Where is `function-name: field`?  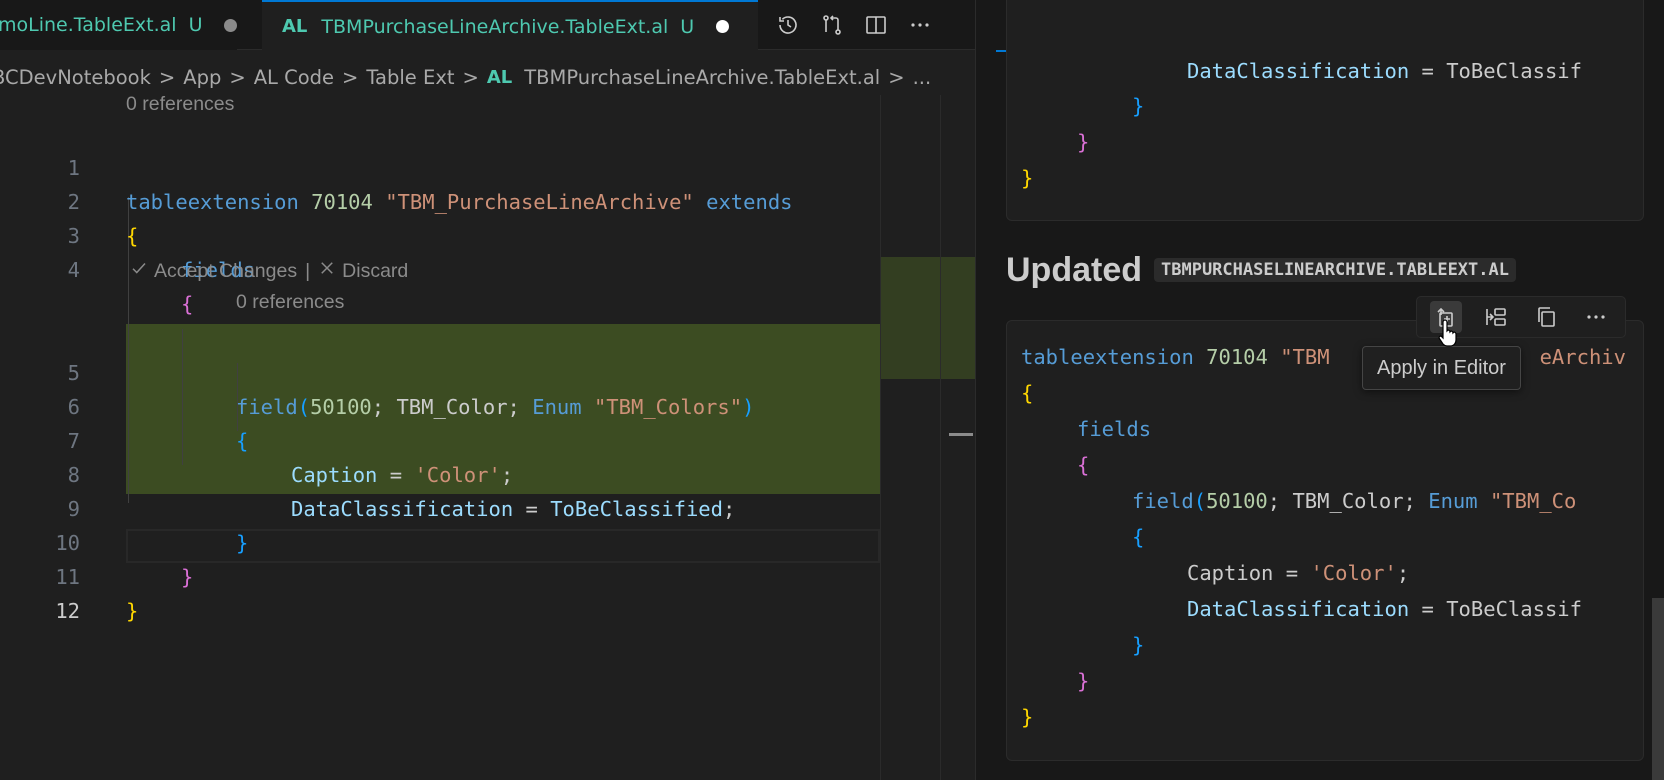
function-name: field is located at coordinates (1163, 501).